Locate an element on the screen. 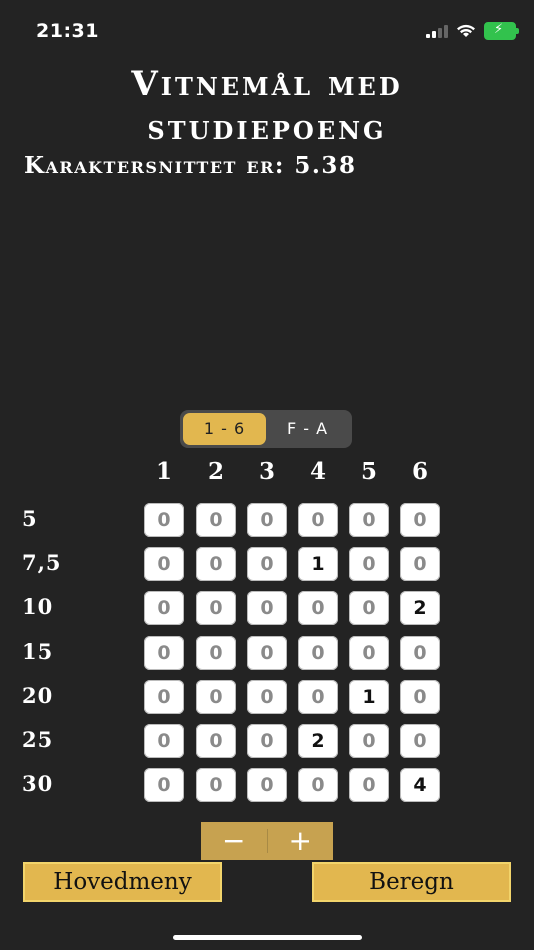  row-label: 7,5 is located at coordinates (42, 562).